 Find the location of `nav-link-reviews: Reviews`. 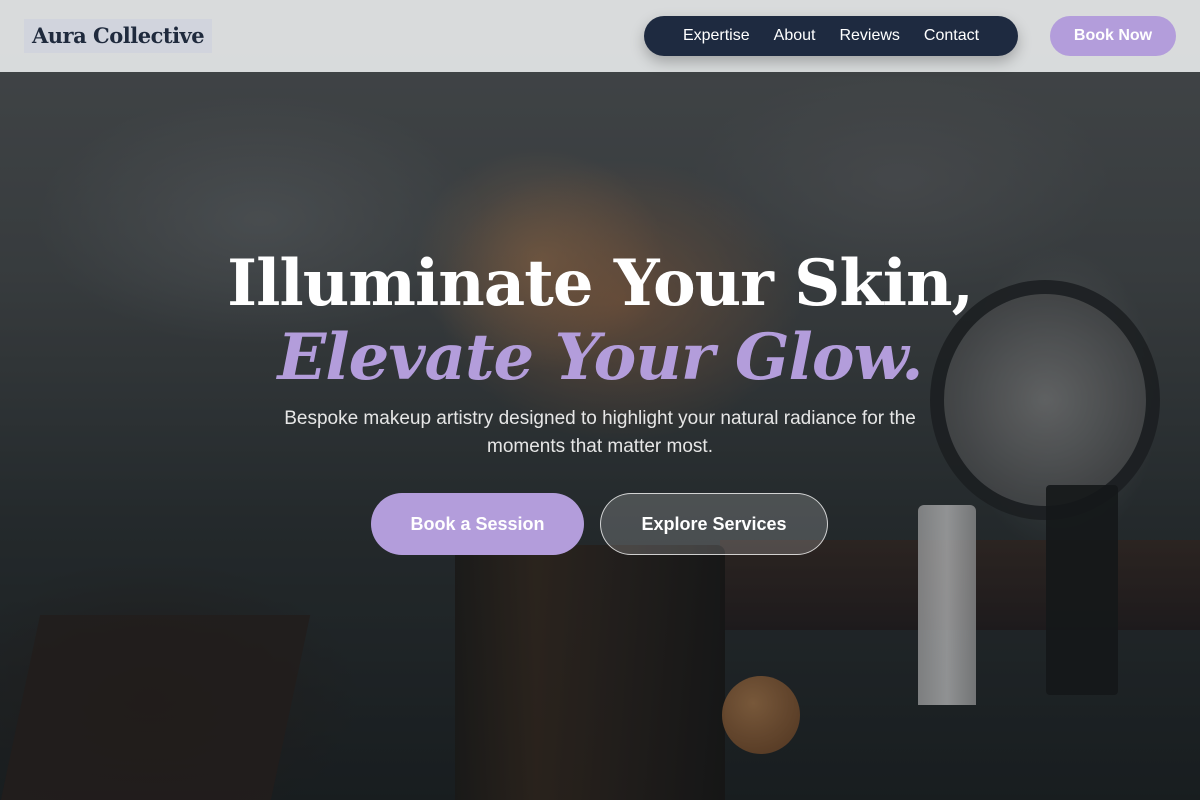

nav-link-reviews: Reviews is located at coordinates (869, 36).